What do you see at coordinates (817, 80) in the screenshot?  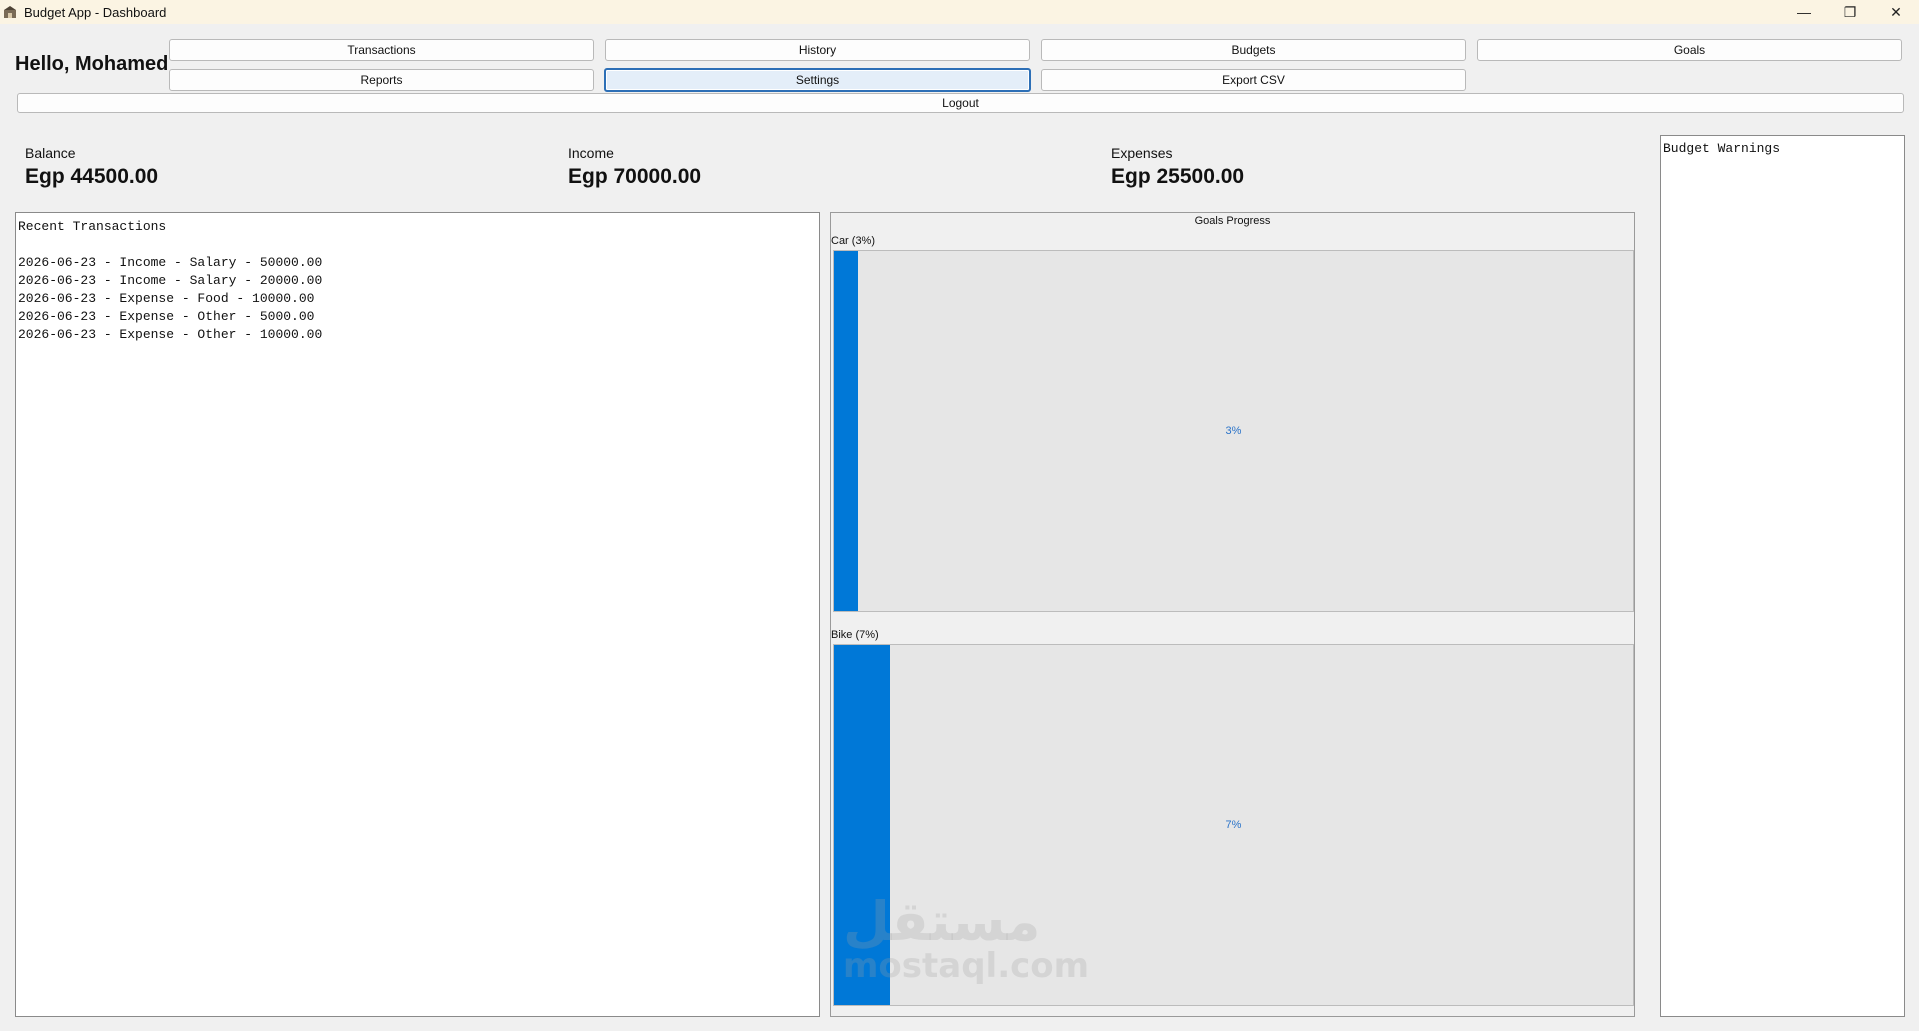 I see `settings-button: Settings` at bounding box center [817, 80].